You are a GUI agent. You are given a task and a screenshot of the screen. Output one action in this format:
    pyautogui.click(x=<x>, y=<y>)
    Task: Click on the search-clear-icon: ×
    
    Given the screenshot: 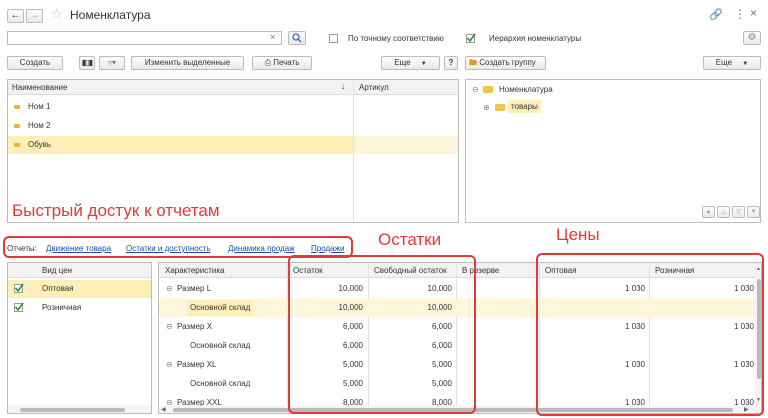 What is the action you would take?
    pyautogui.click(x=272, y=37)
    